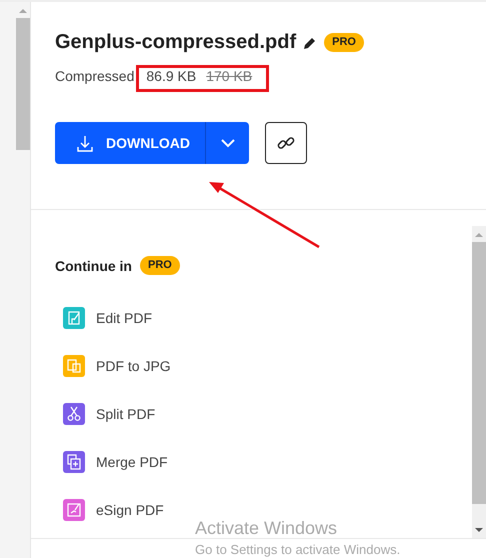 Image resolution: width=486 pixels, height=558 pixels. I want to click on tool-item: PDF to JPG, so click(117, 366).